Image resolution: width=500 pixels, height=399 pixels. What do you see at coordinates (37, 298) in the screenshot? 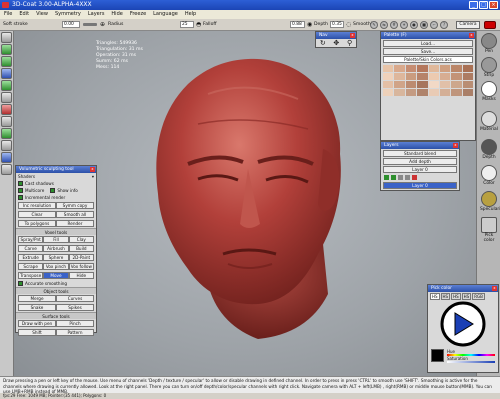
I see `tool-merge: Merge` at bounding box center [37, 298].